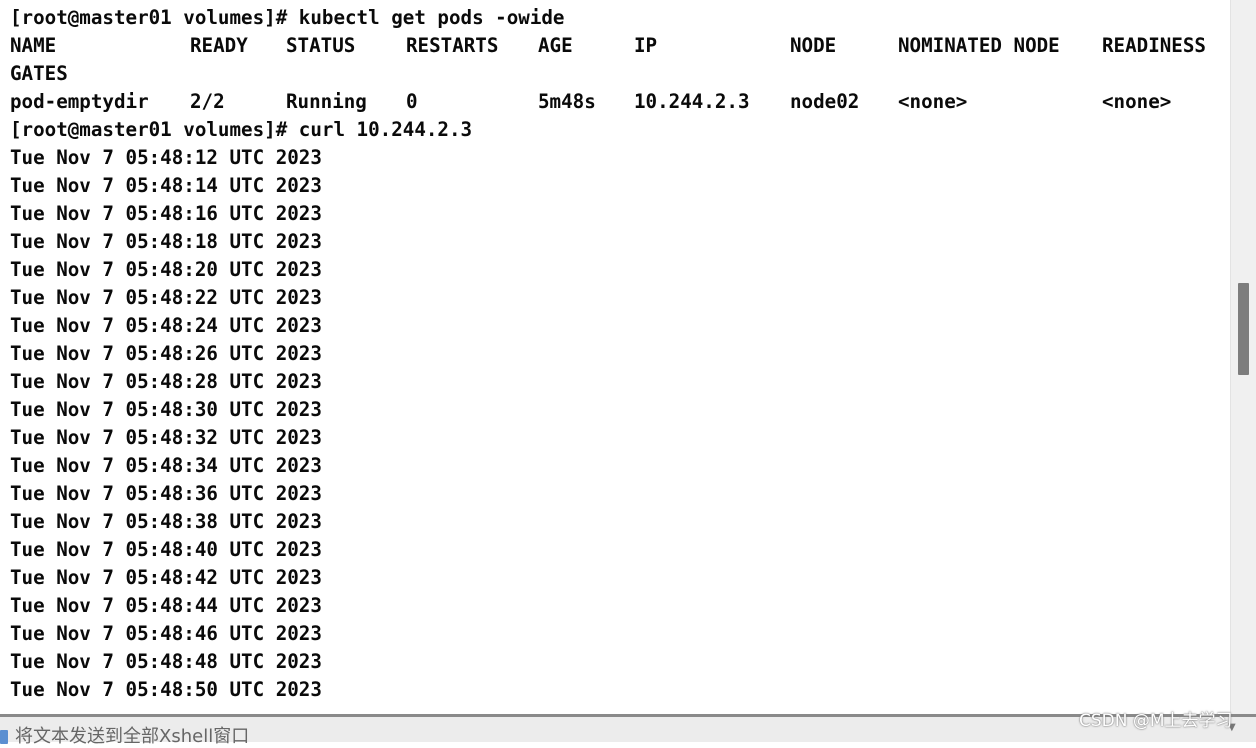 This screenshot has width=1256, height=748. I want to click on output-line: Tue Nov 7 05:48:36 UTC 2023, so click(166, 493).